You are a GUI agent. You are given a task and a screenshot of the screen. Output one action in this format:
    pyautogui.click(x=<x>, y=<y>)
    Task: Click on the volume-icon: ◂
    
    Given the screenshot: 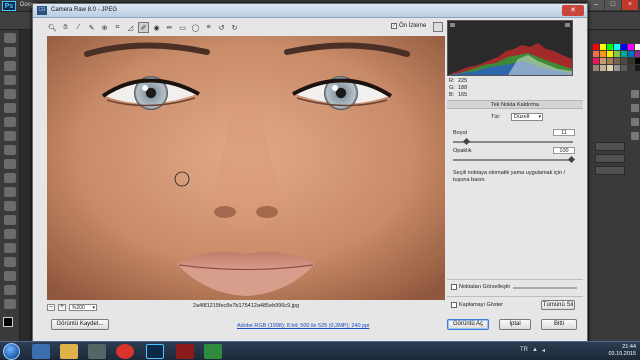 What is the action you would take?
    pyautogui.click(x=543, y=350)
    